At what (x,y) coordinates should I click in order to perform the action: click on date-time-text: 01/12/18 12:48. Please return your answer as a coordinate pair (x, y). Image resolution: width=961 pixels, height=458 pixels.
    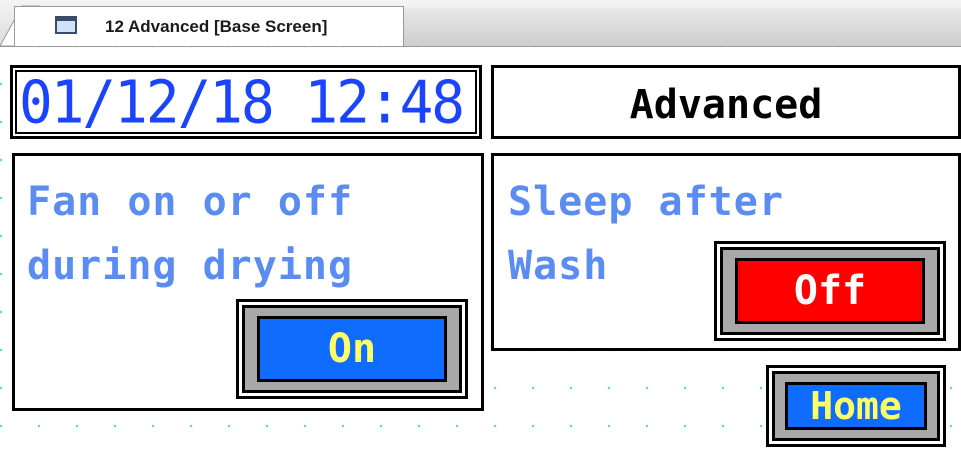
    Looking at the image, I should click on (242, 103).